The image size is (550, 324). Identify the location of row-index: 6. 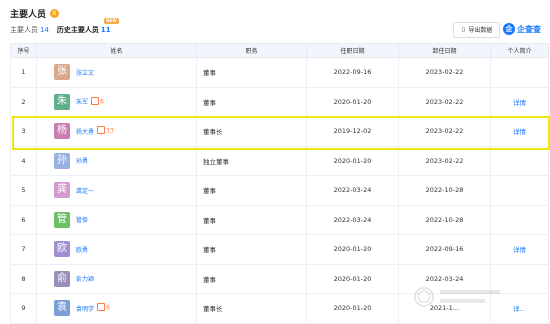
(23, 219).